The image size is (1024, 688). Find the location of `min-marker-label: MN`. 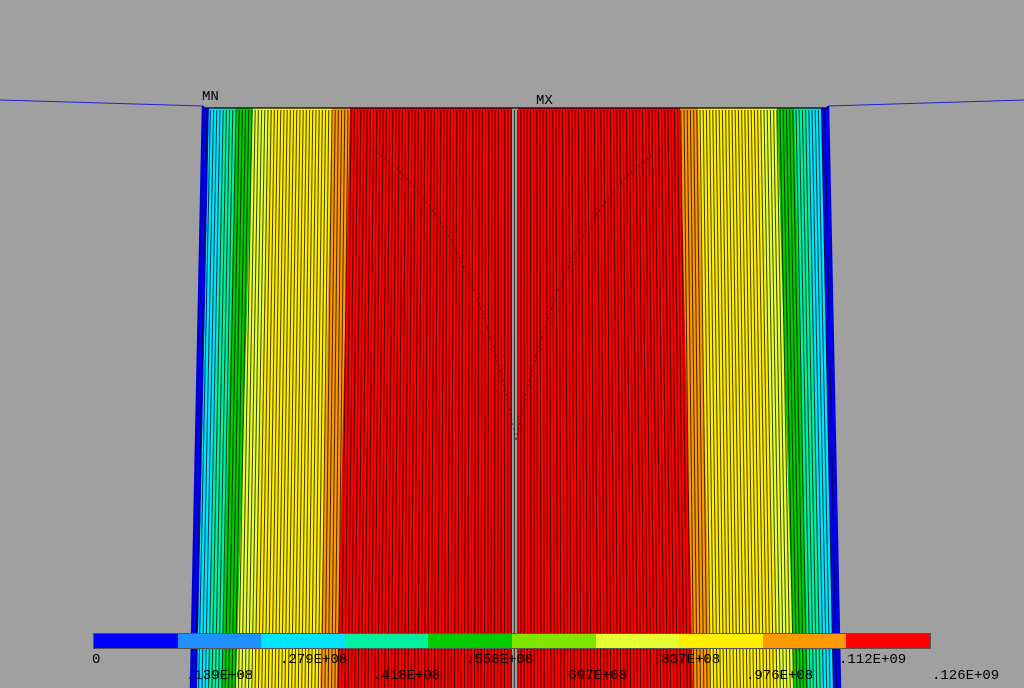

min-marker-label: MN is located at coordinates (210, 97).